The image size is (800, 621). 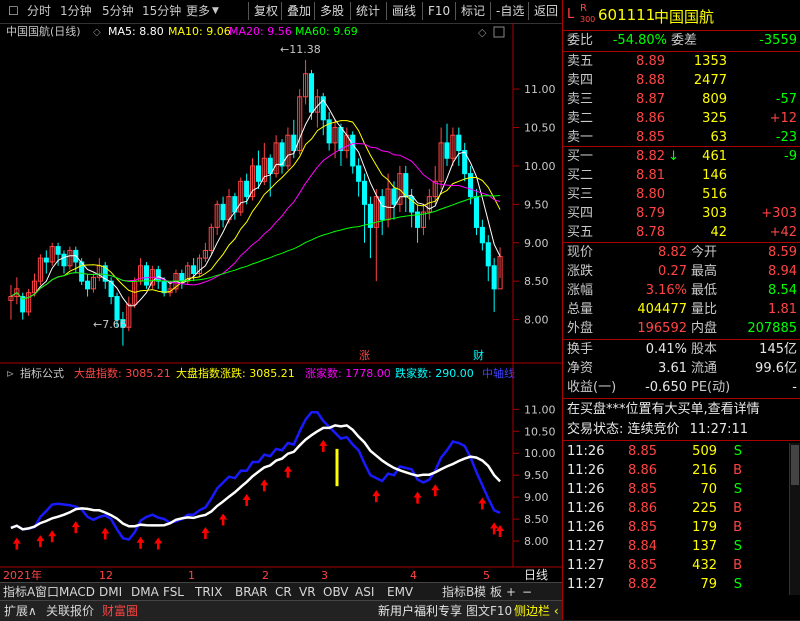 What do you see at coordinates (367, 11) in the screenshot?
I see `statistics-button: 统计` at bounding box center [367, 11].